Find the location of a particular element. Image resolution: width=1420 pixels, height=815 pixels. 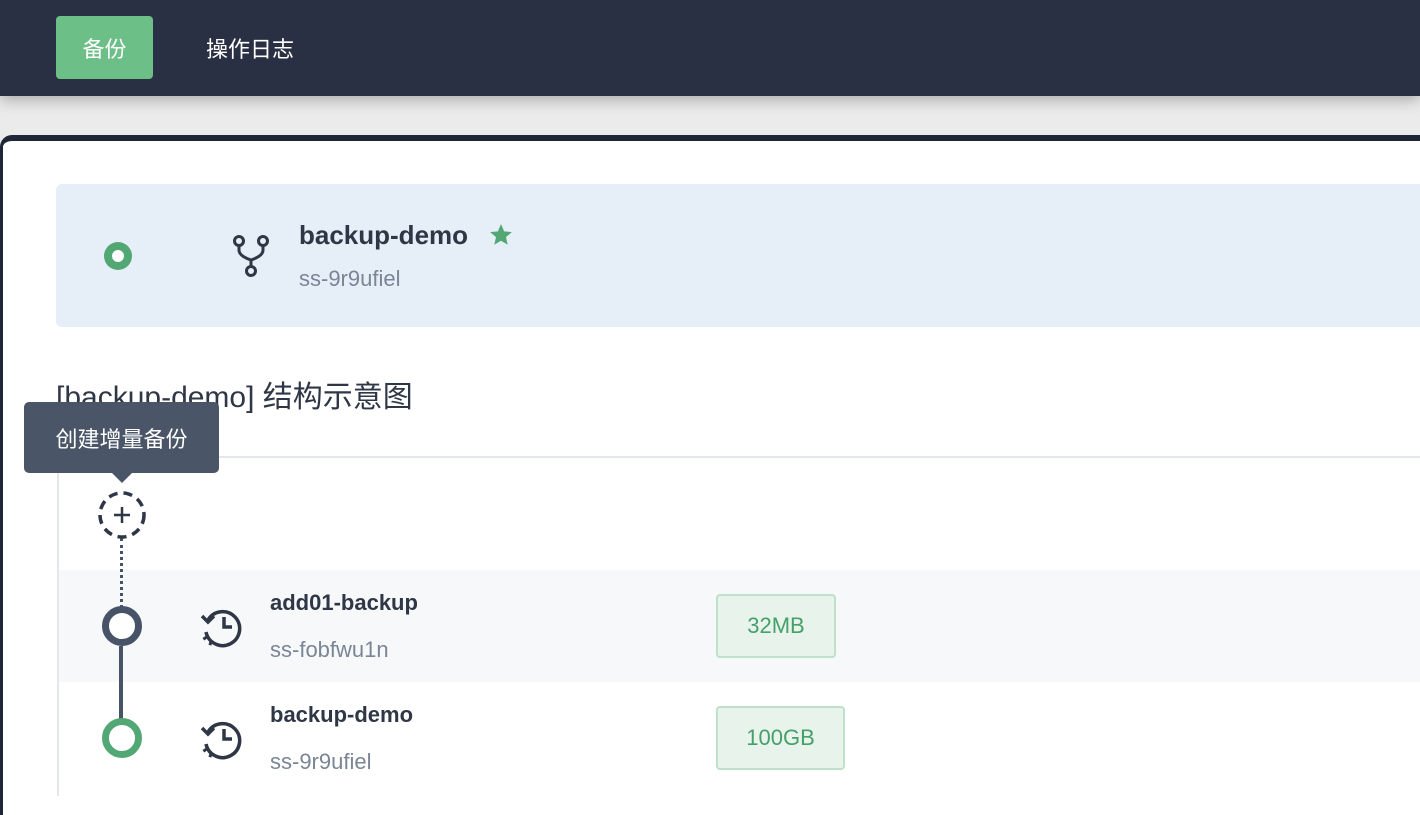

size-badge: 100GB is located at coordinates (780, 738).